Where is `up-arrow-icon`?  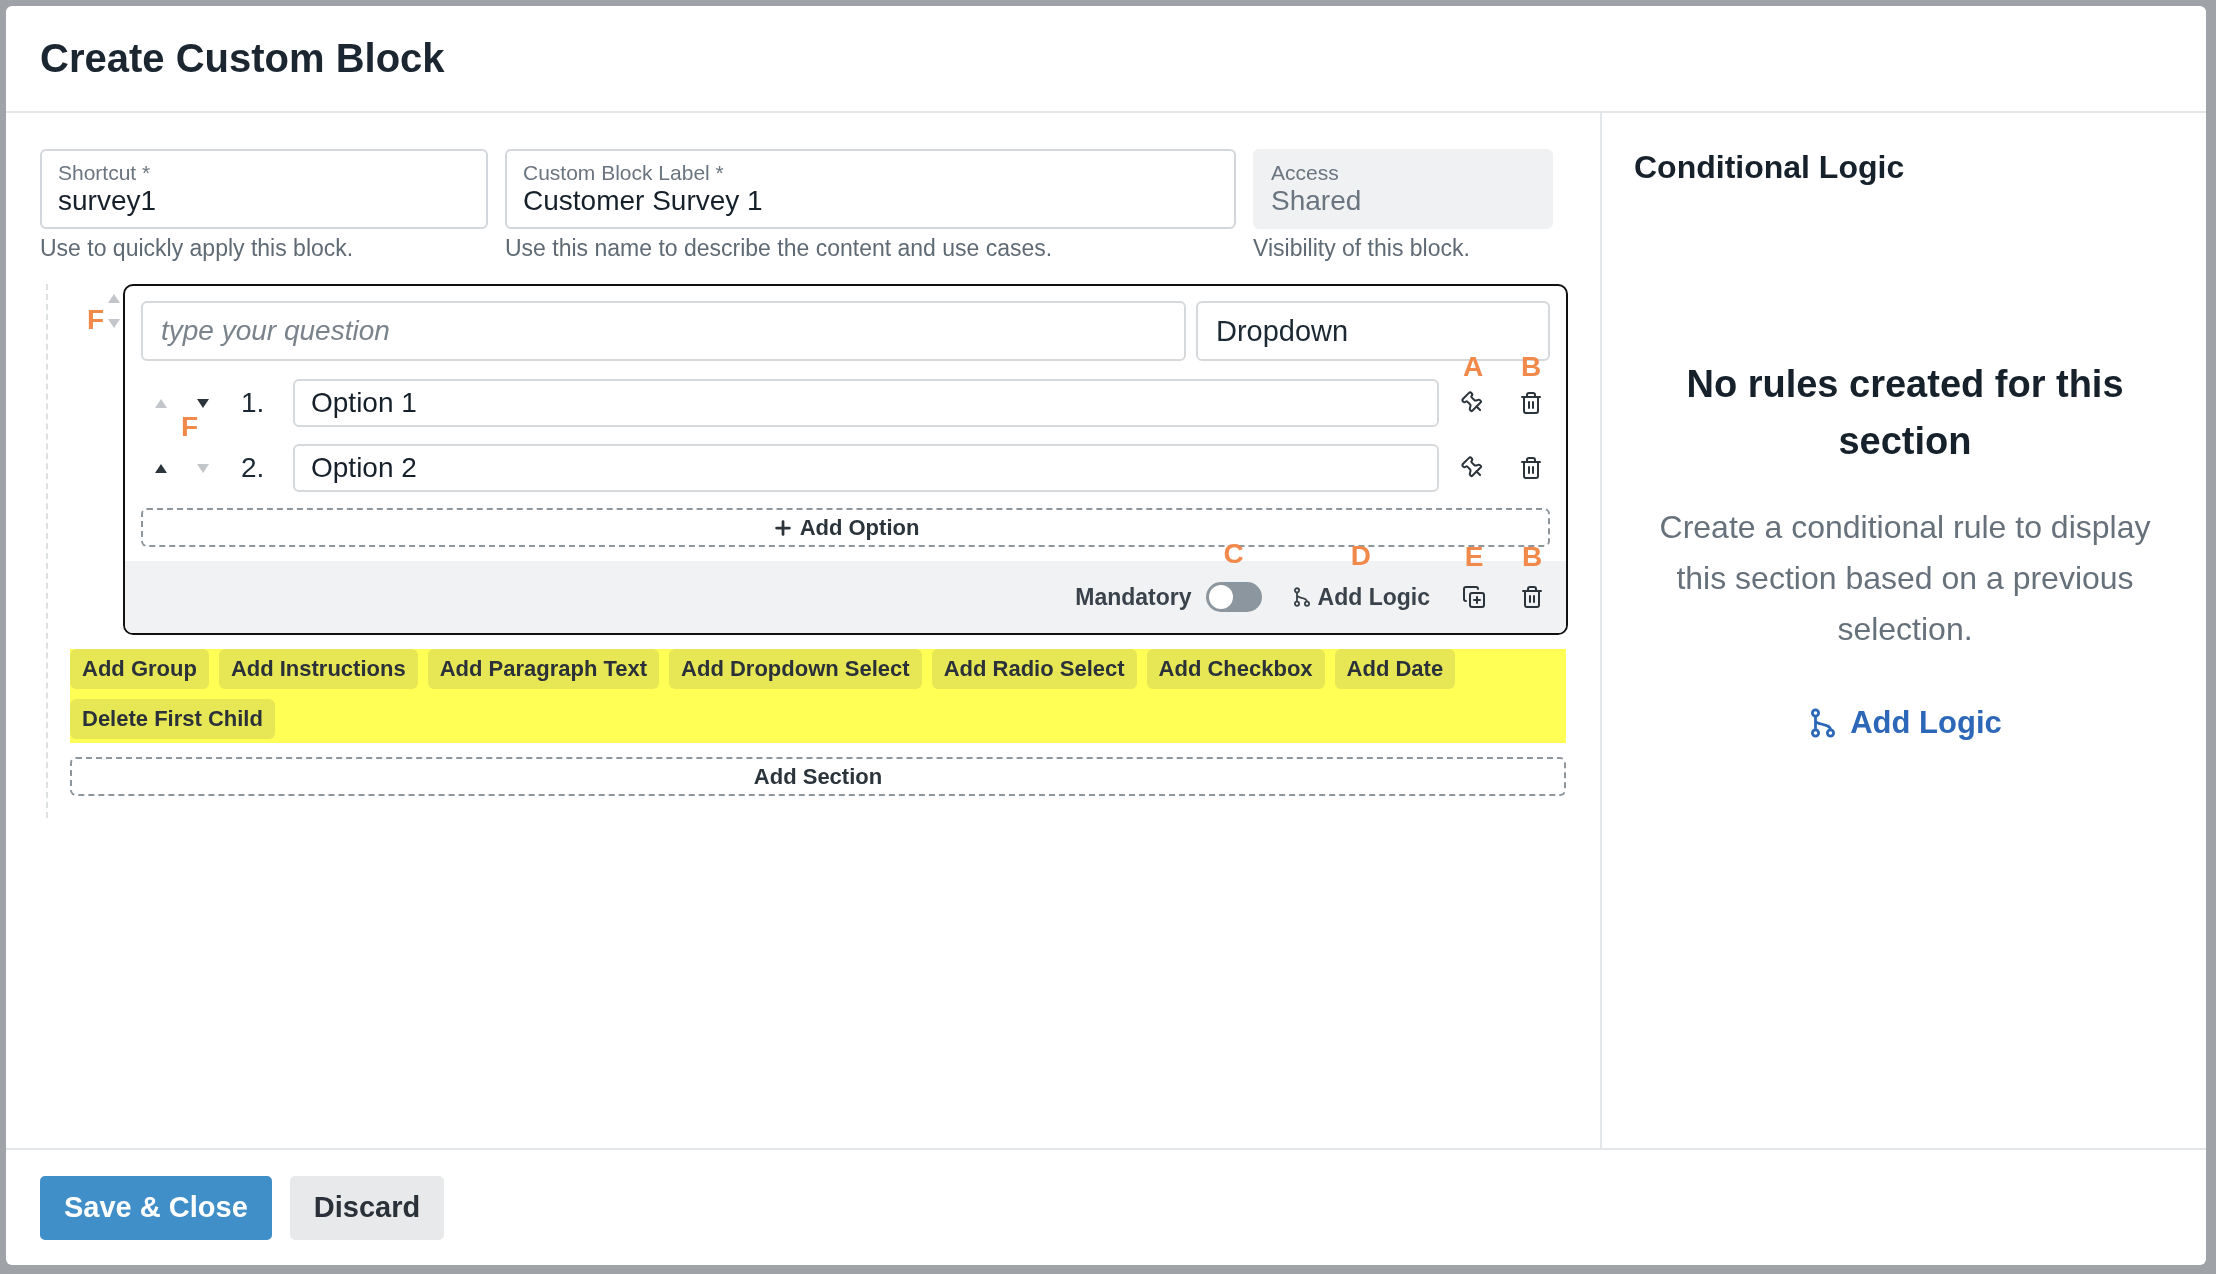 up-arrow-icon is located at coordinates (161, 468).